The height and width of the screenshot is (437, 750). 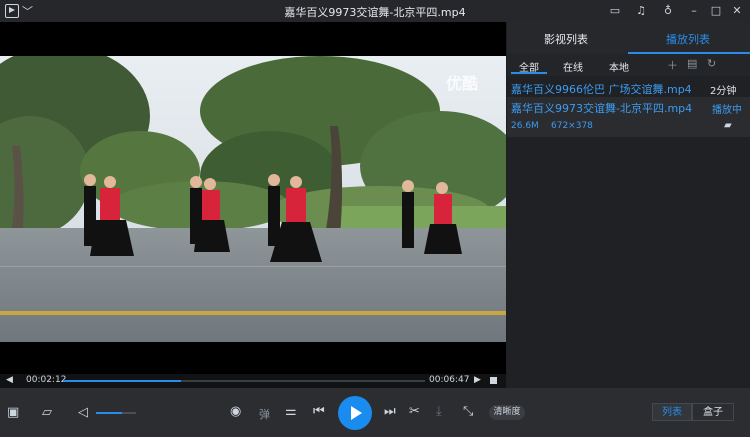 I want to click on folder-icon: ▰, so click(x=728, y=125).